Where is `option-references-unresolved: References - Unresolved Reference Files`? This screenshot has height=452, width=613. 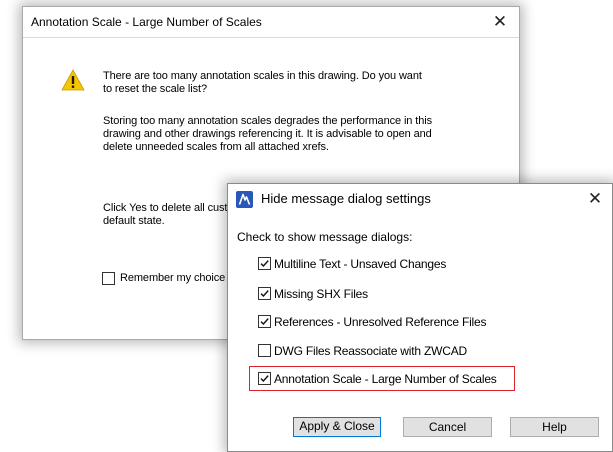 option-references-unresolved: References - Unresolved Reference Files is located at coordinates (418, 322).